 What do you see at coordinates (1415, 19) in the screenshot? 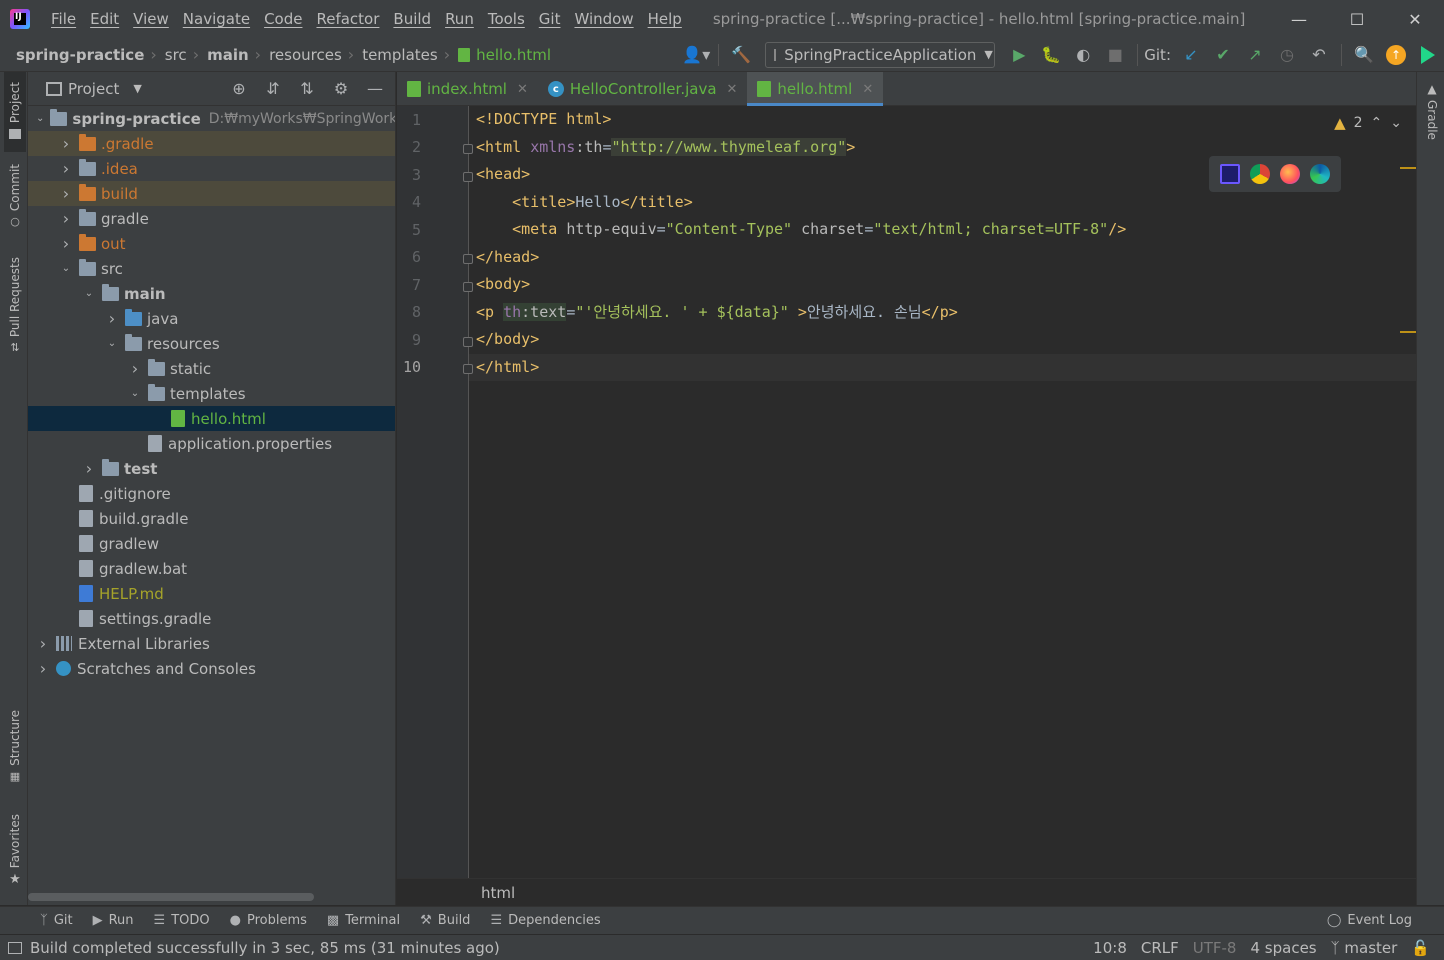
I see `close-window-button: ✕` at bounding box center [1415, 19].